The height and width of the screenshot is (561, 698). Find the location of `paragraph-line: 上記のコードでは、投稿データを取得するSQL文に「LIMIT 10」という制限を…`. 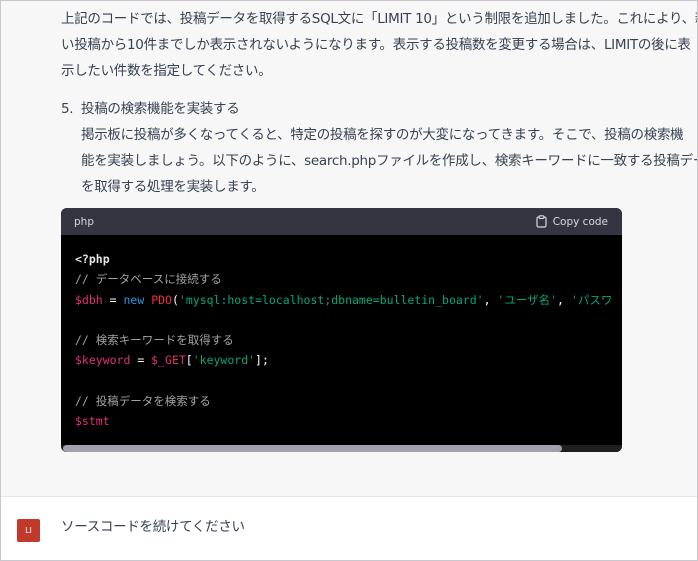

paragraph-line: 上記のコードでは、投稿データを取得するSQL文に「LIMIT 10」という制限を… is located at coordinates (379, 19).